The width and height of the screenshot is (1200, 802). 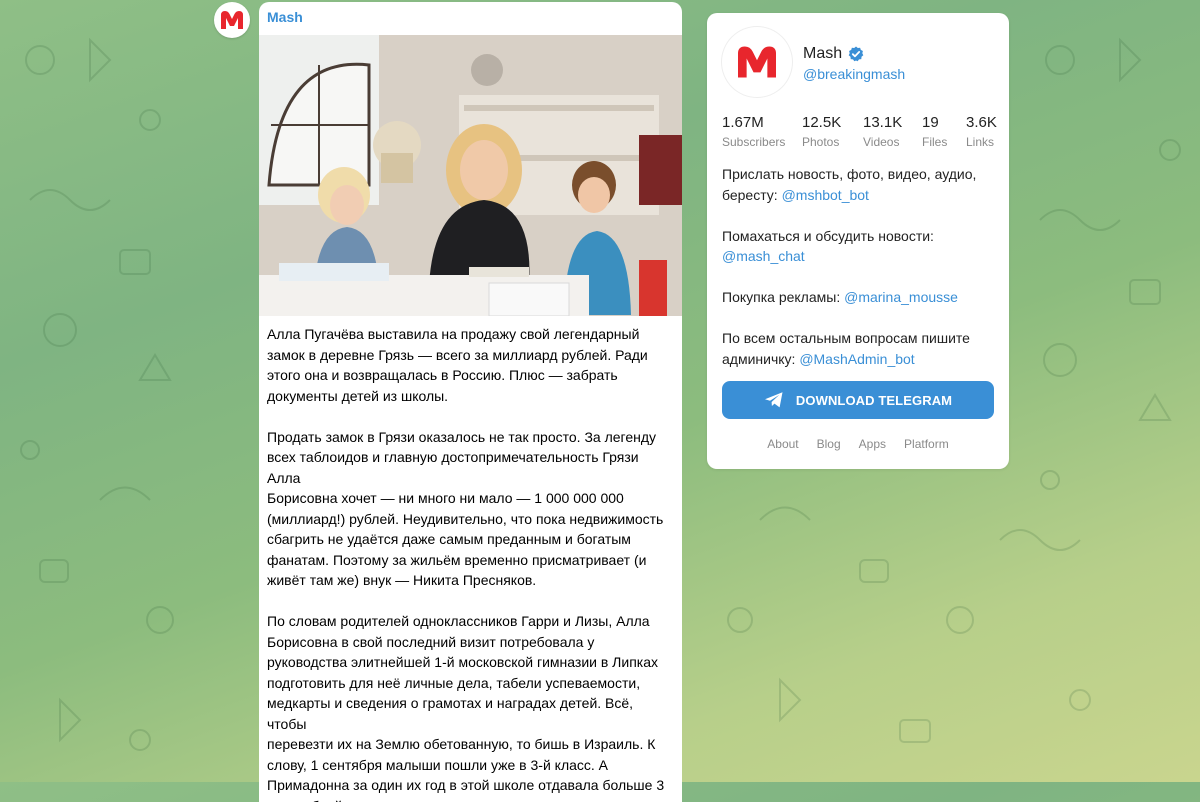 What do you see at coordinates (883, 122) in the screenshot?
I see `stat-value: 13.1K` at bounding box center [883, 122].